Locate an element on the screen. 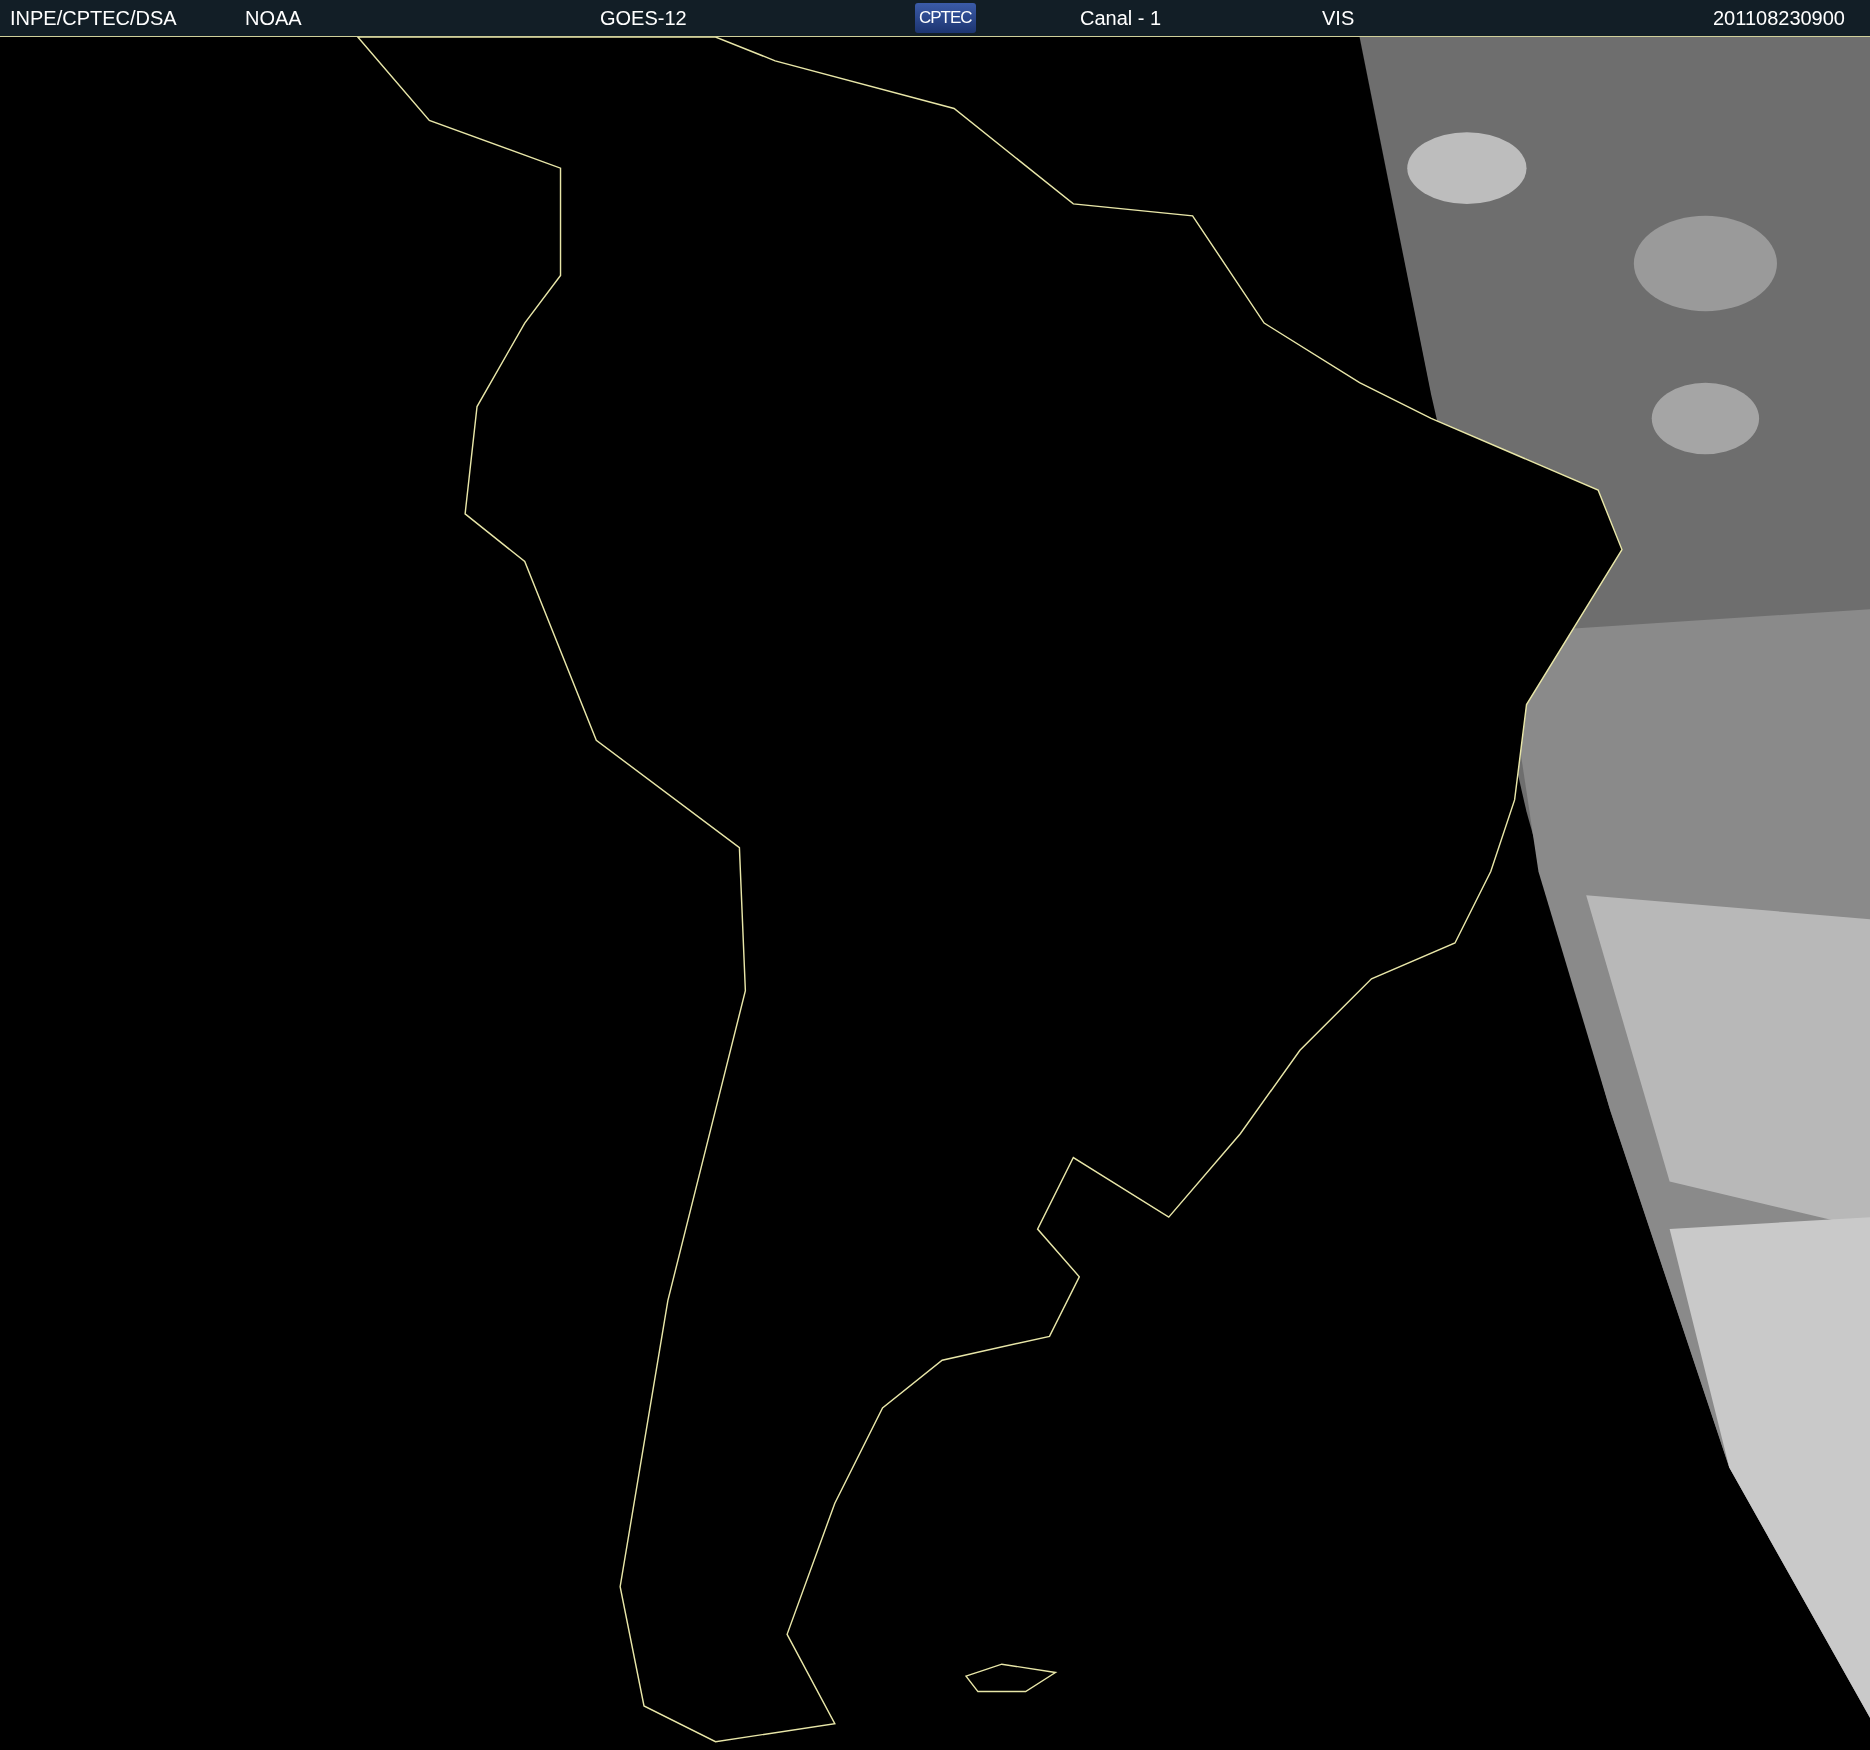 Image resolution: width=1870 pixels, height=1750 pixels. header-label: NOAA is located at coordinates (273, 18).